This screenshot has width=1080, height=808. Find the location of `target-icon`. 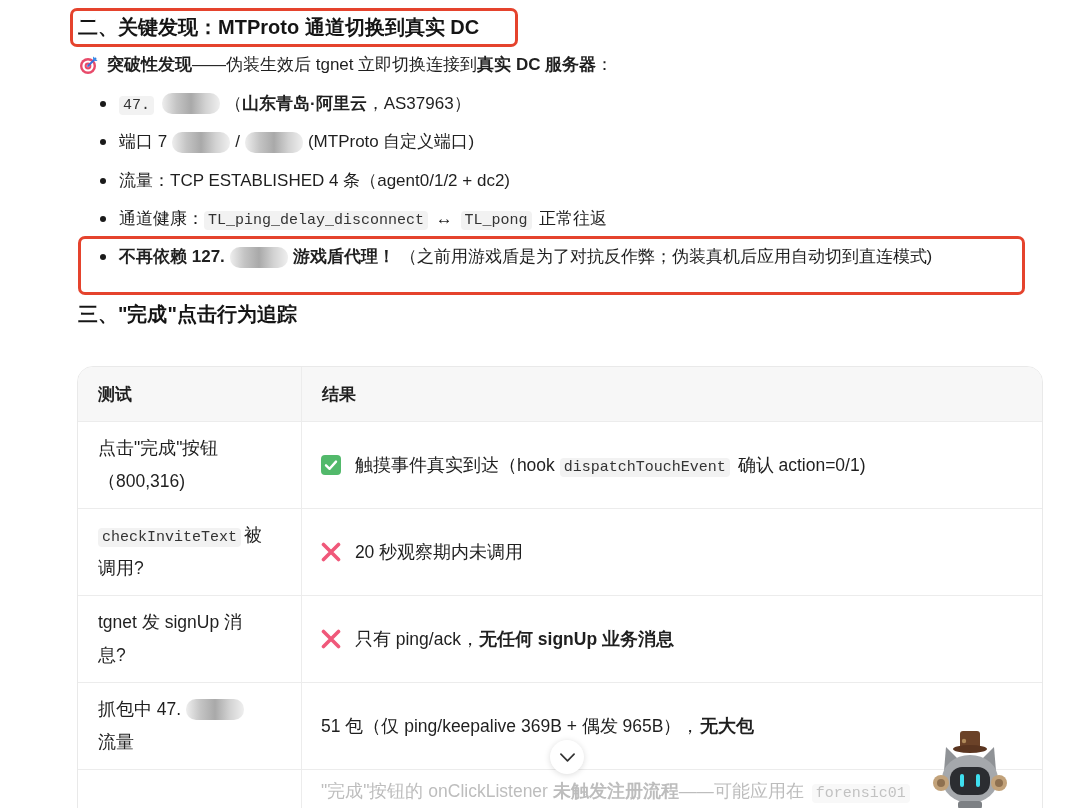

target-icon is located at coordinates (89, 65).